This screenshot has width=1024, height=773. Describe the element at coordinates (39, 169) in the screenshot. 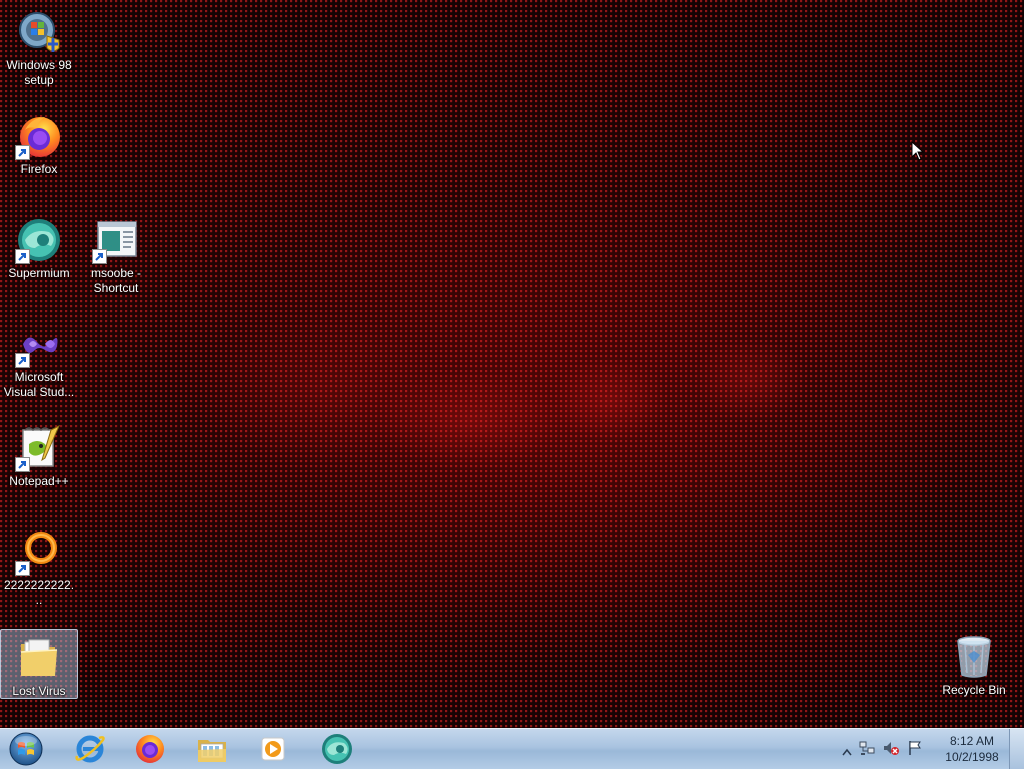

I see `desktop-icon-label: Firefox` at that location.